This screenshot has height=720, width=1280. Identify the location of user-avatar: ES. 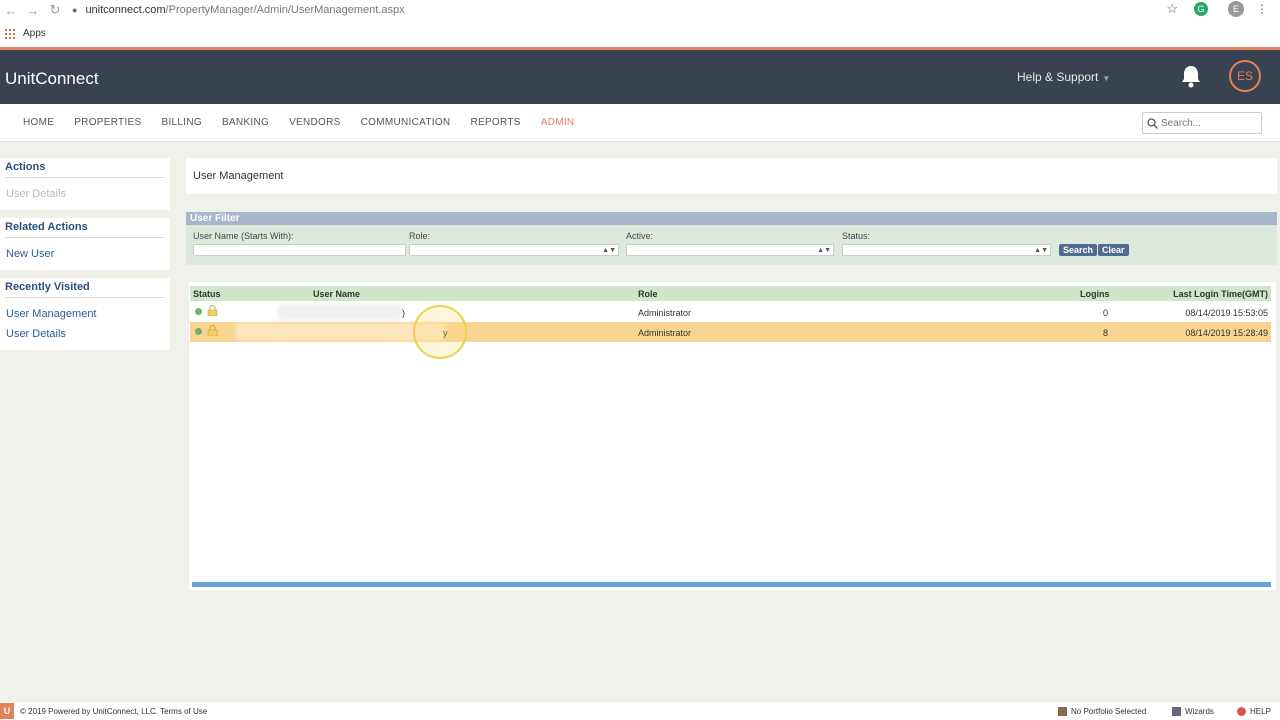
(1245, 76).